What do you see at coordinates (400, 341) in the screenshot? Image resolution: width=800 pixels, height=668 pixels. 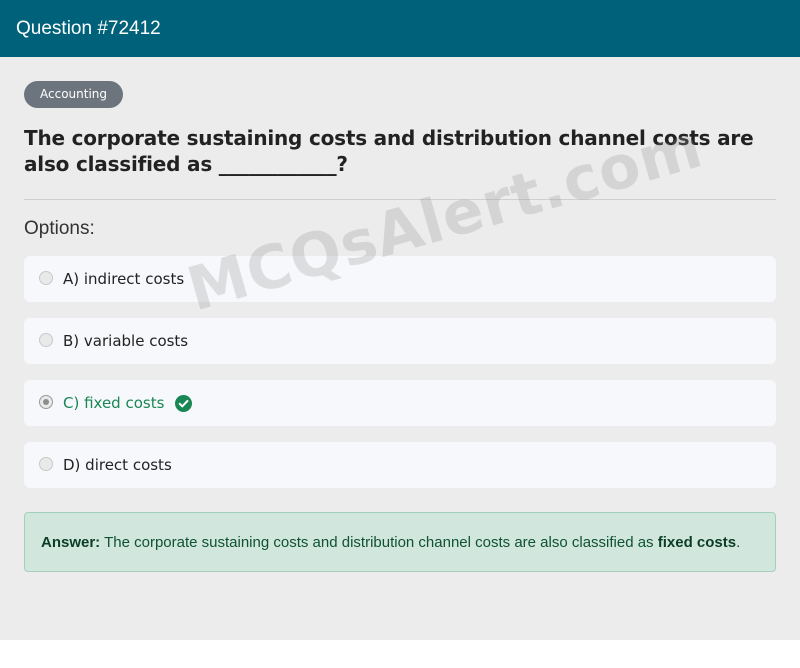 I see `option-b: B) variable costs` at bounding box center [400, 341].